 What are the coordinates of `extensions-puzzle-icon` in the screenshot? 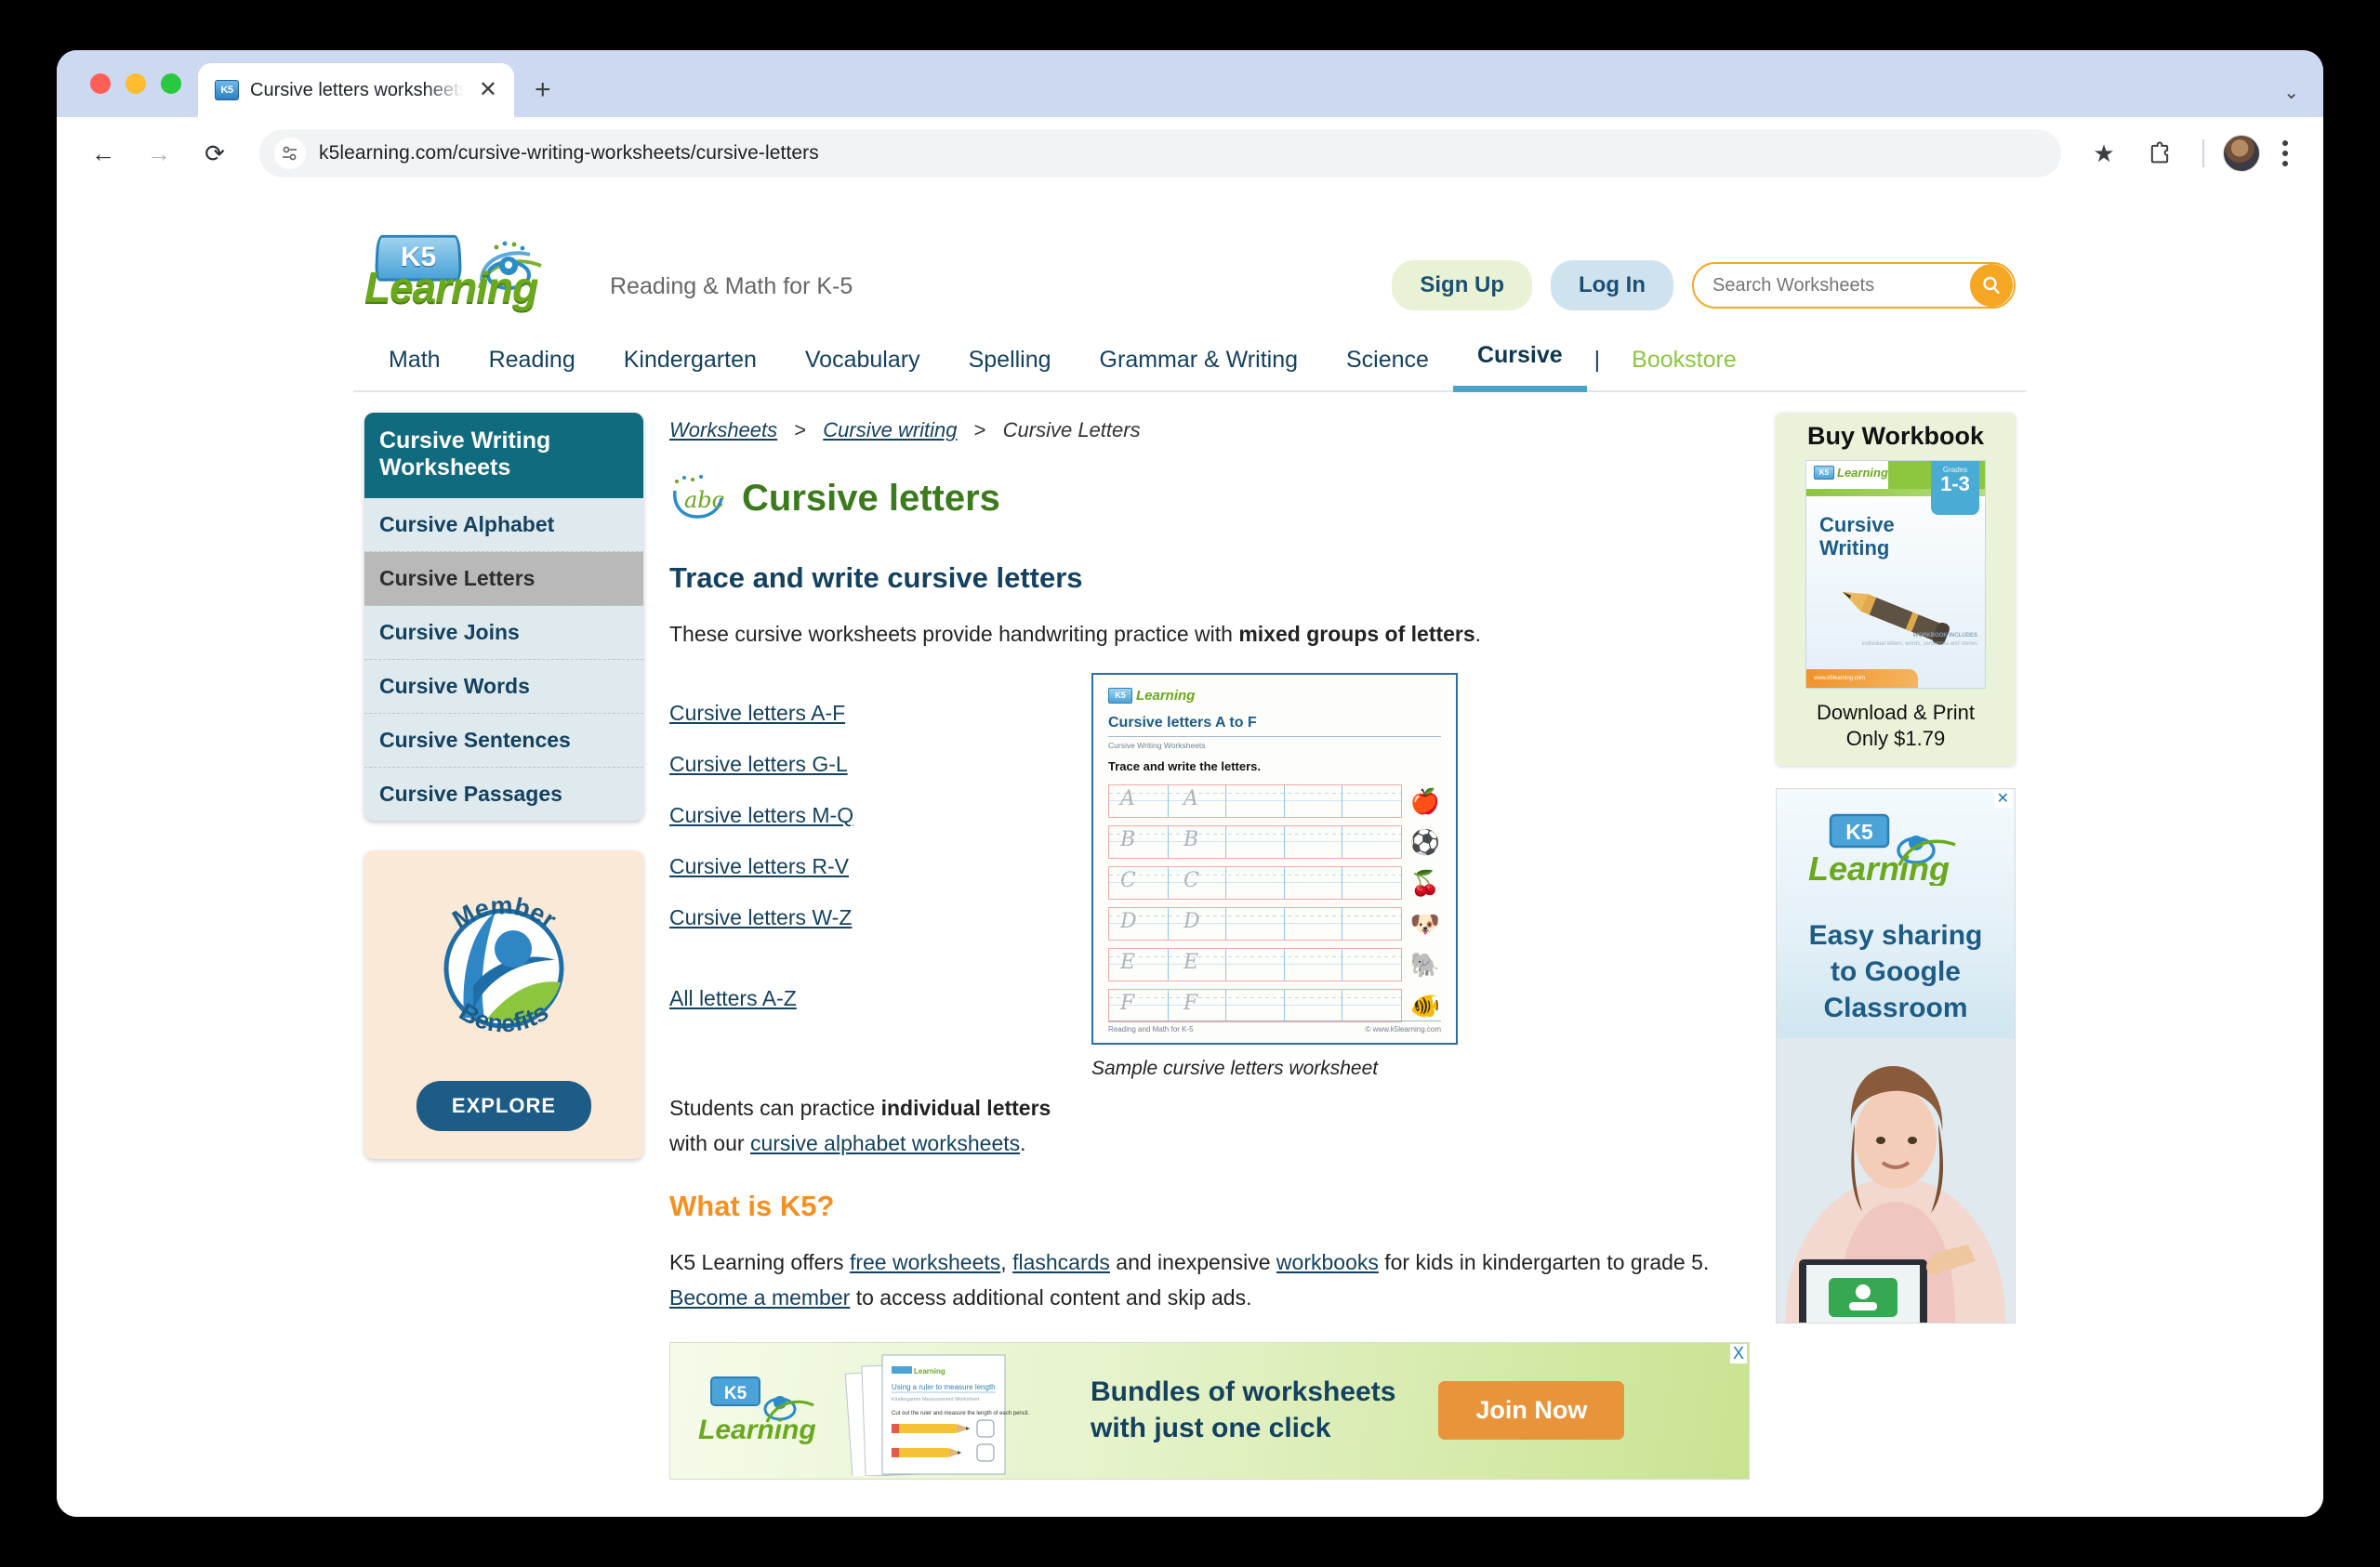 It's located at (2159, 153).